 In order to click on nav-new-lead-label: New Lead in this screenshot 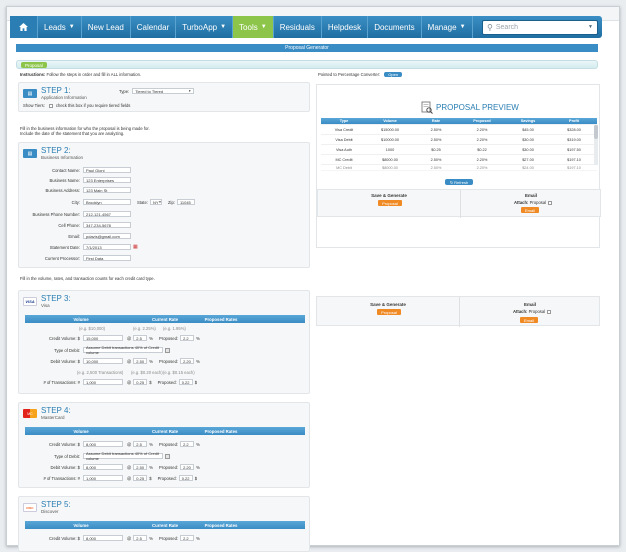, I will do `click(105, 27)`.